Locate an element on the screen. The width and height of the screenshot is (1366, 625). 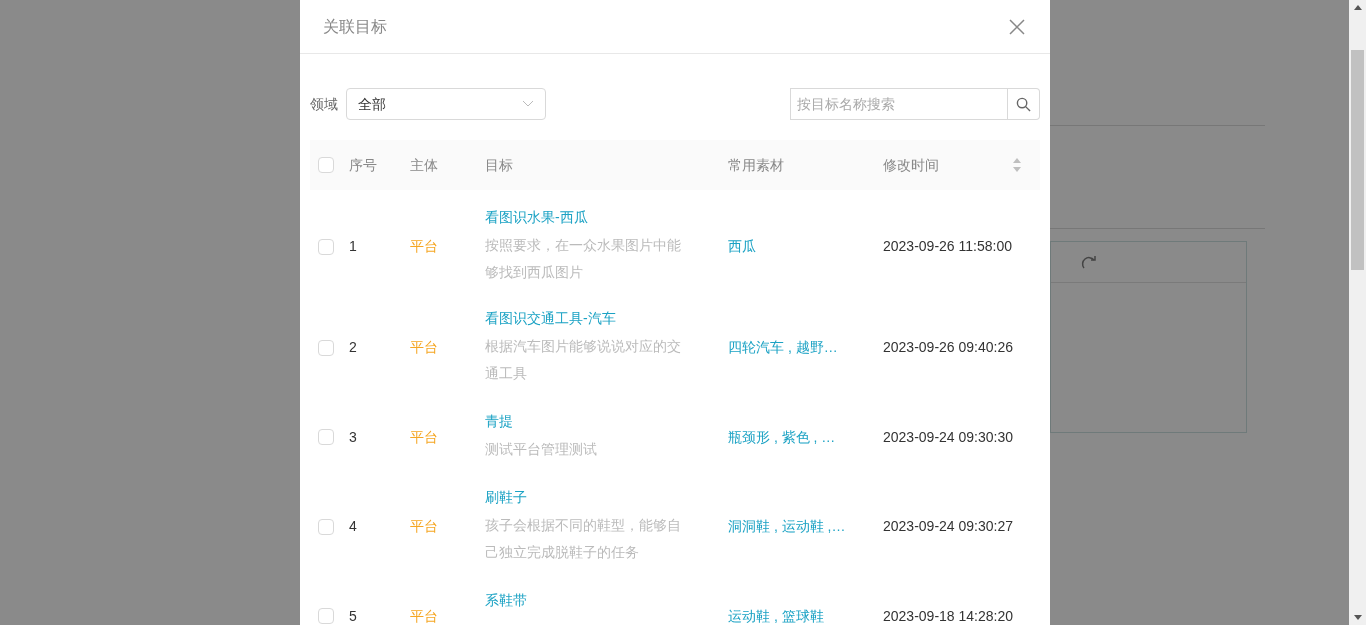
modified-time: 2023-09-18 14:28:20 is located at coordinates (948, 615).